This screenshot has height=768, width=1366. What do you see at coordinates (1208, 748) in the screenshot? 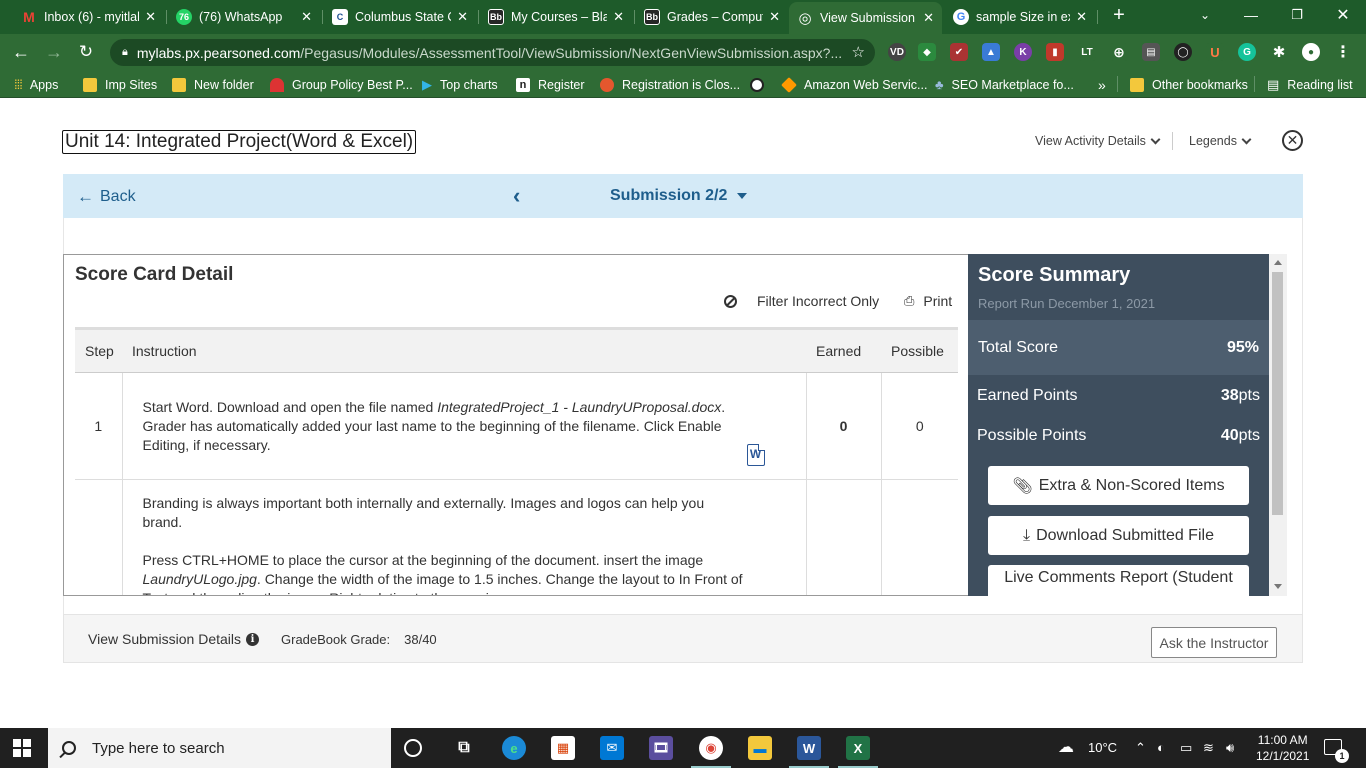
I see `wifi-icon: ≋` at bounding box center [1208, 748].